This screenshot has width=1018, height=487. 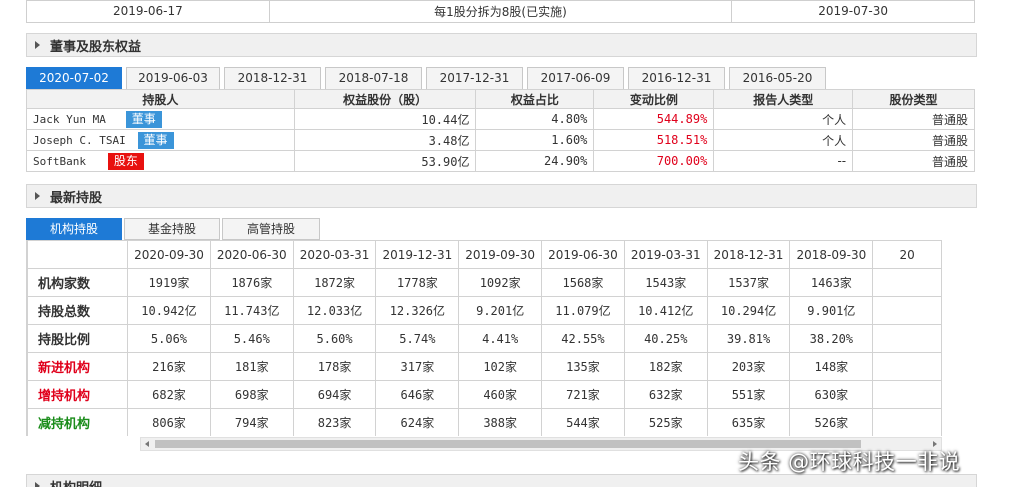 What do you see at coordinates (583, 394) in the screenshot?
I see `cell-value: 721家` at bounding box center [583, 394].